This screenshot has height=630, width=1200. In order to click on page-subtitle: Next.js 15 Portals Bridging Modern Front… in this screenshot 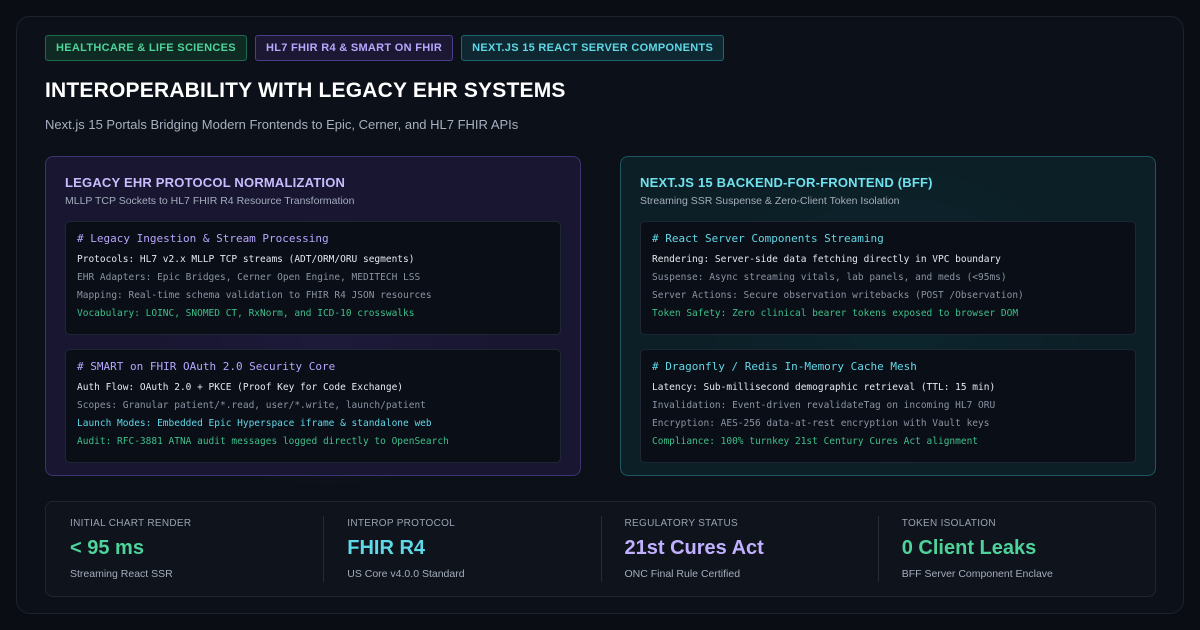, I will do `click(282, 124)`.